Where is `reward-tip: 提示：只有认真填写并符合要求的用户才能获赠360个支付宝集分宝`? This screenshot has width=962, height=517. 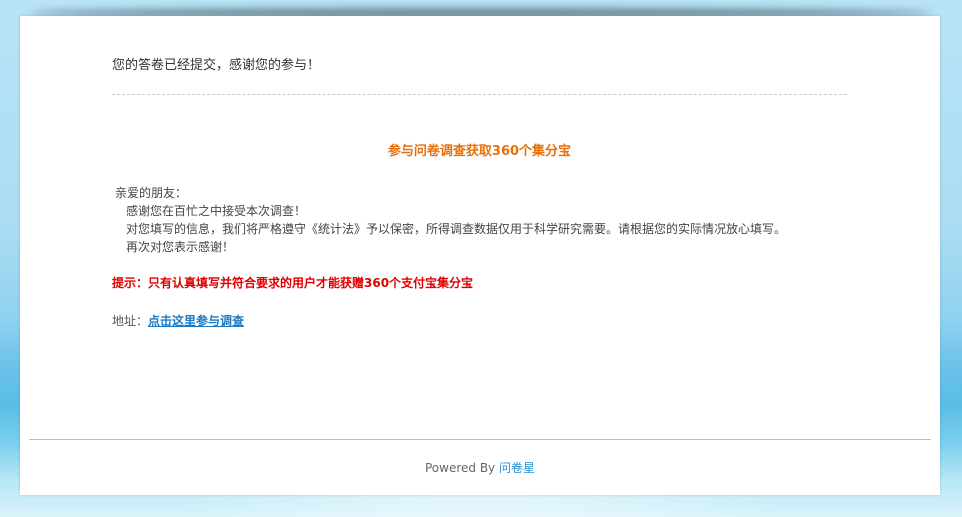 reward-tip: 提示：只有认真填写并符合要求的用户才能获赠360个支付宝集分宝 is located at coordinates (293, 283).